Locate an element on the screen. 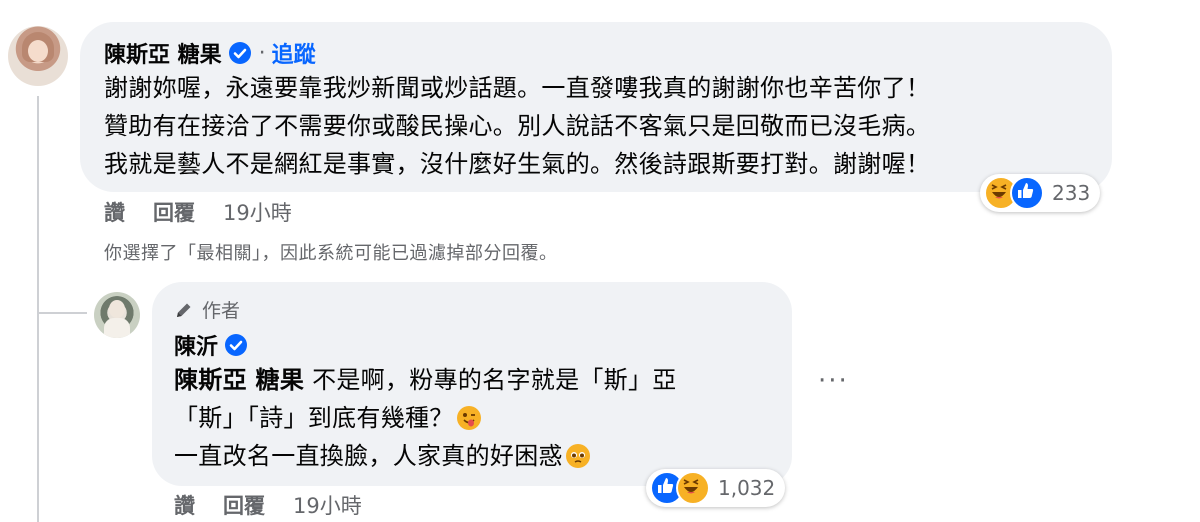 The height and width of the screenshot is (522, 1200). comment-reactions: 233 is located at coordinates (1040, 193).